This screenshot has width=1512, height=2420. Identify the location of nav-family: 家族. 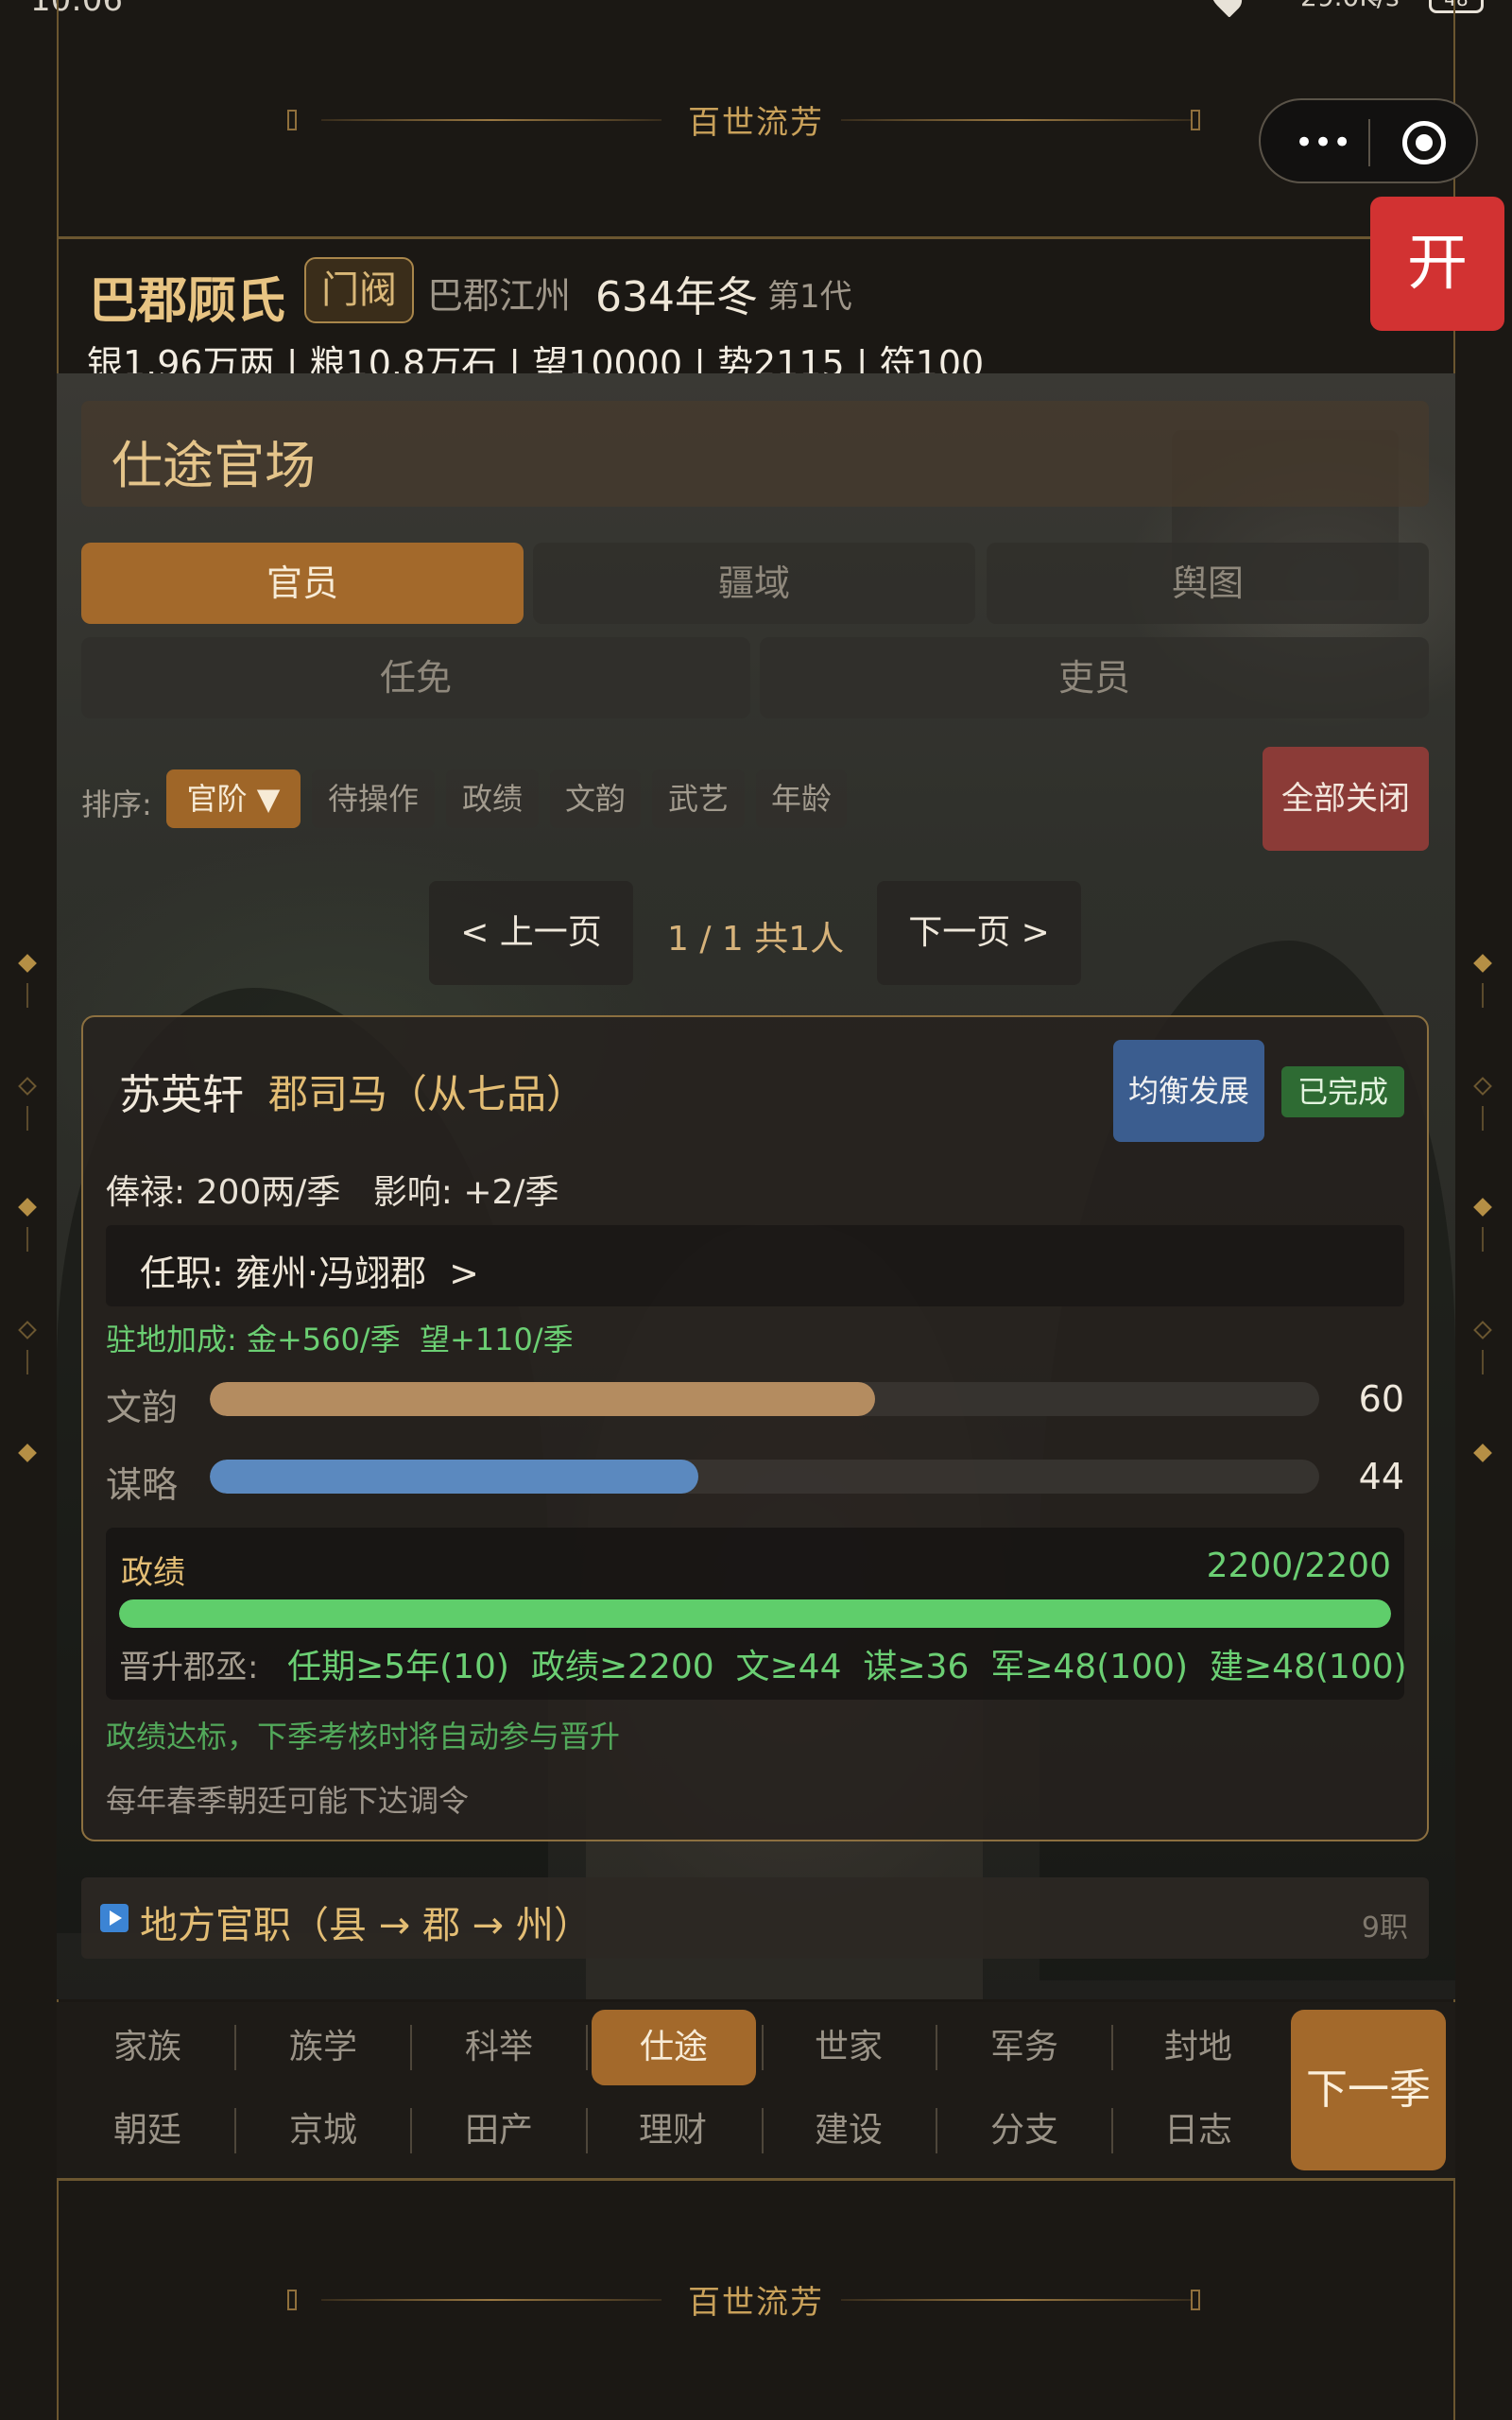
(147, 2047).